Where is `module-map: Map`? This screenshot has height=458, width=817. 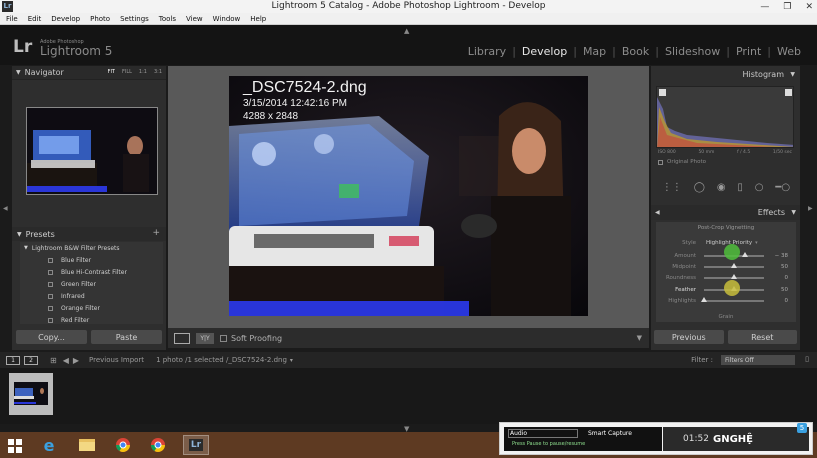
module-map: Map is located at coordinates (594, 51).